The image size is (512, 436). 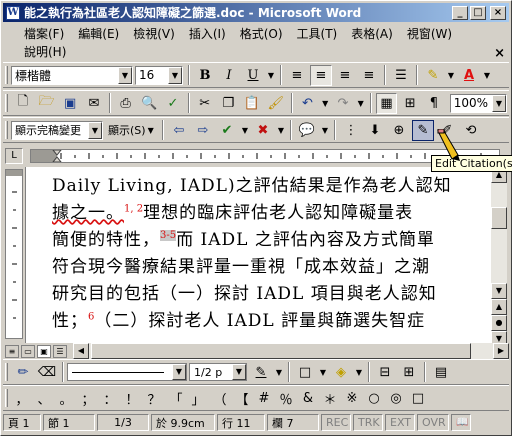 What do you see at coordinates (297, 75) in the screenshot?
I see `justify-icon: ≡` at bounding box center [297, 75].